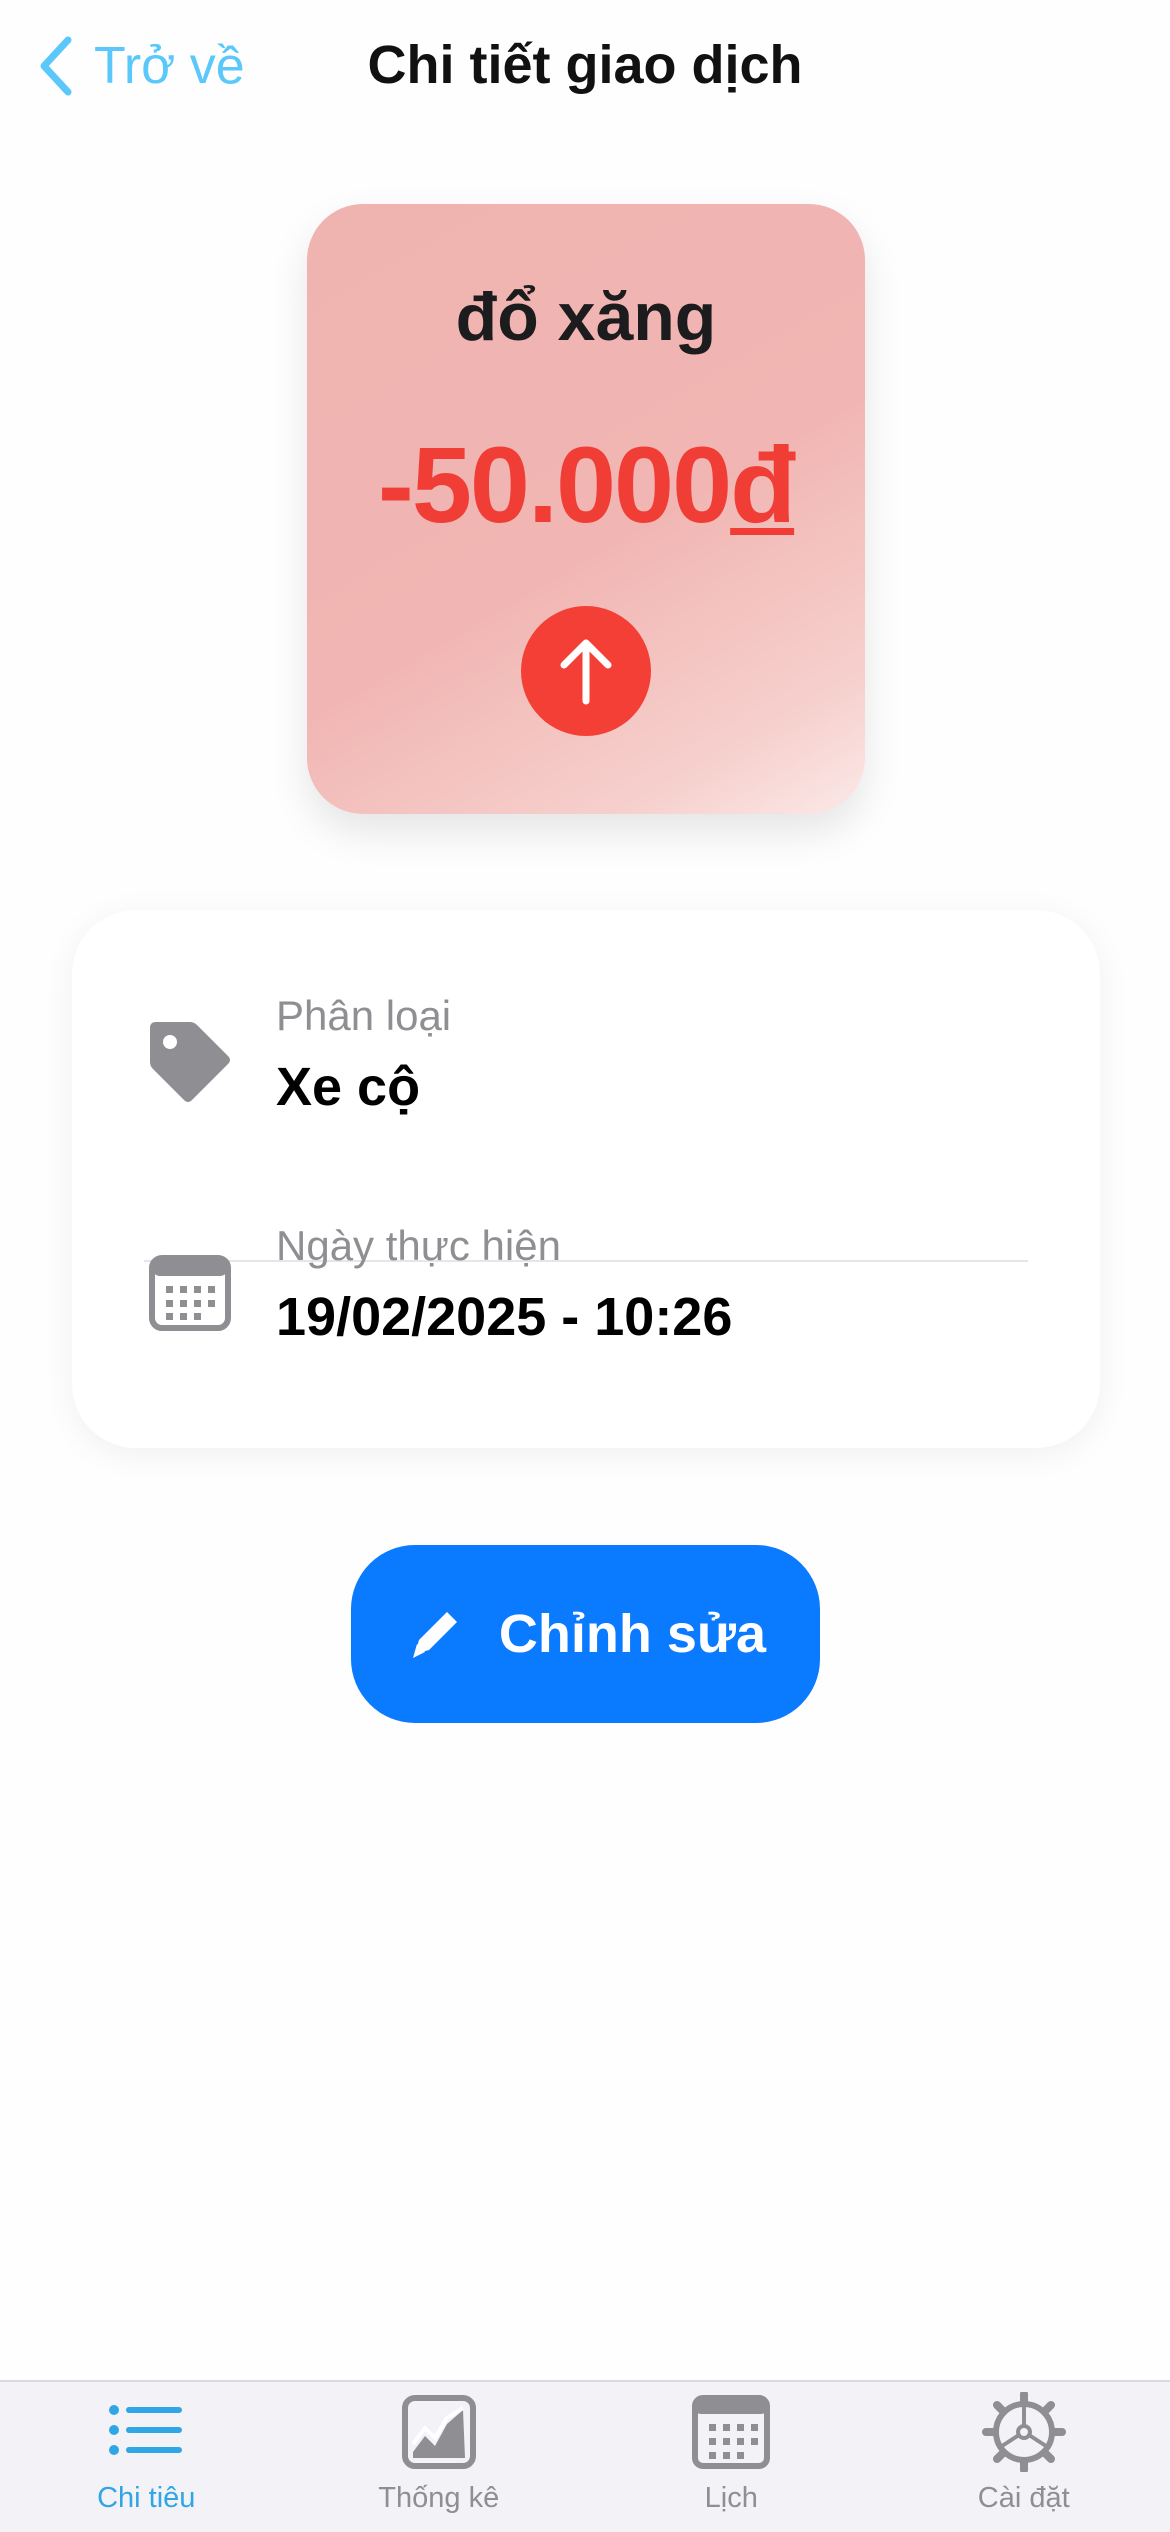  What do you see at coordinates (1023, 2498) in the screenshot?
I see `tab-label: Cài đặt` at bounding box center [1023, 2498].